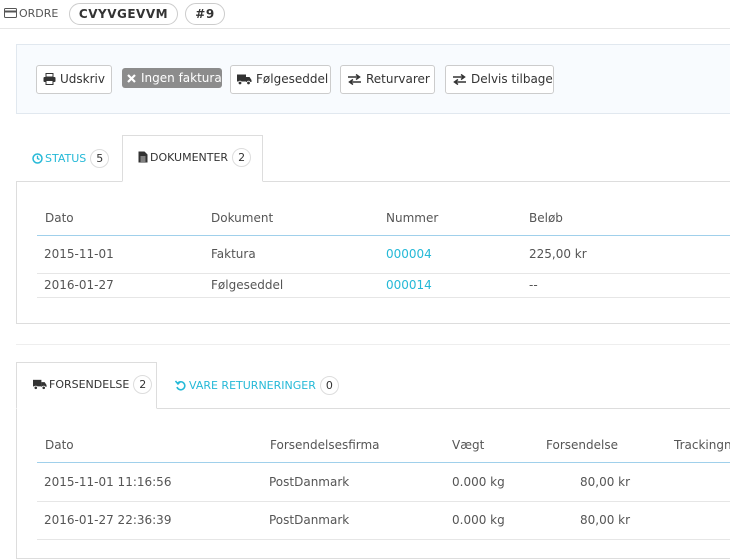 Image resolution: width=730 pixels, height=559 pixels. What do you see at coordinates (329, 385) in the screenshot?
I see `returns-count-badge: 0` at bounding box center [329, 385].